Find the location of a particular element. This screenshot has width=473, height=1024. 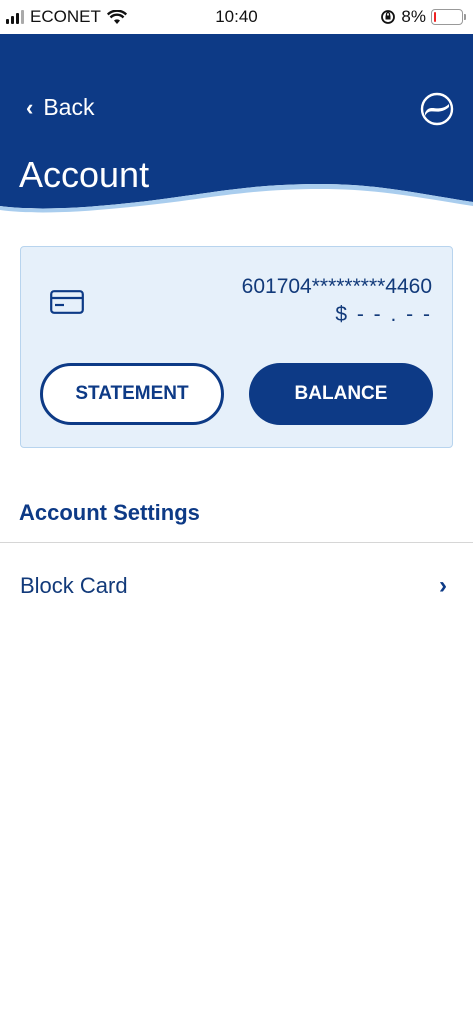

card-icon is located at coordinates (67, 302).